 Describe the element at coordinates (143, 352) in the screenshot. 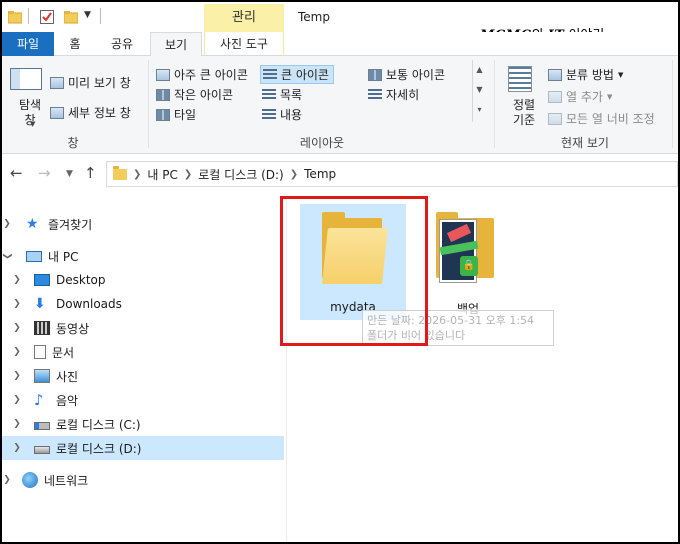

I see `nav-item-documents: ❯ 문서` at that location.